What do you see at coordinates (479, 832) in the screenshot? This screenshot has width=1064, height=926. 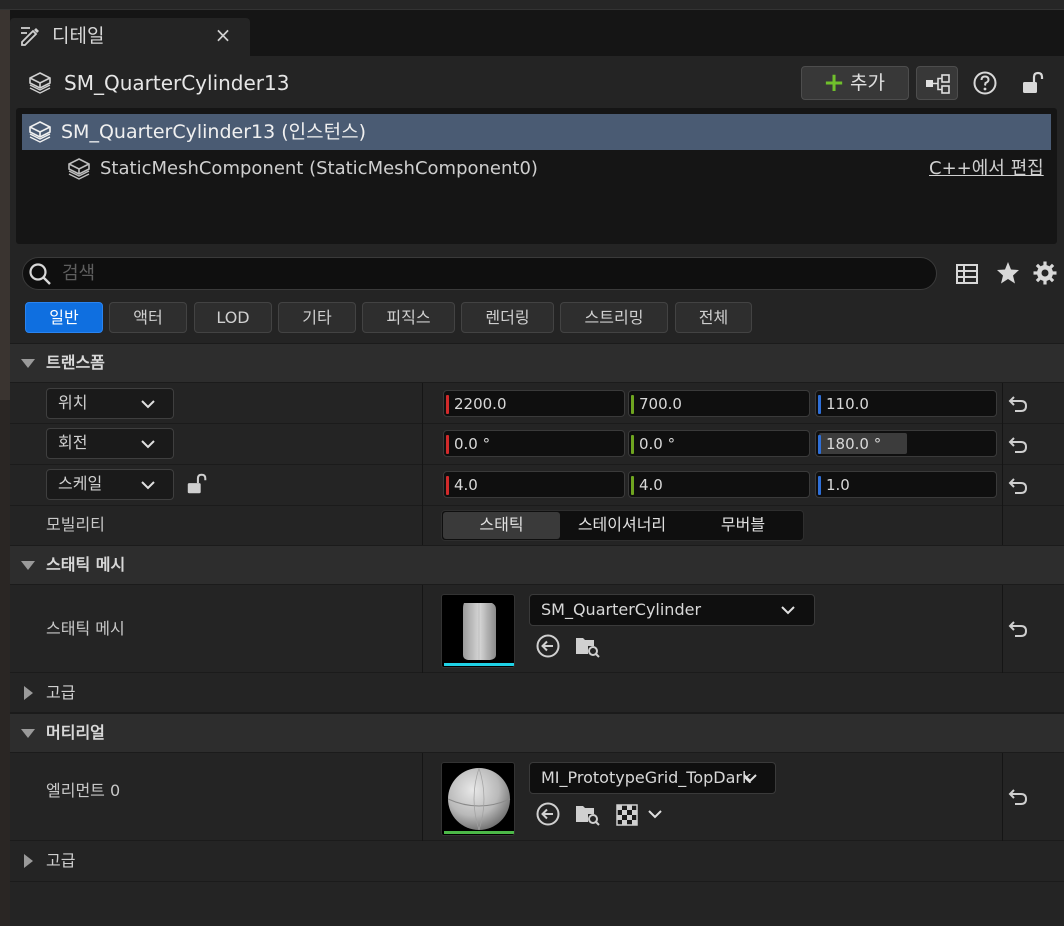 I see `material-asset-type-bar` at bounding box center [479, 832].